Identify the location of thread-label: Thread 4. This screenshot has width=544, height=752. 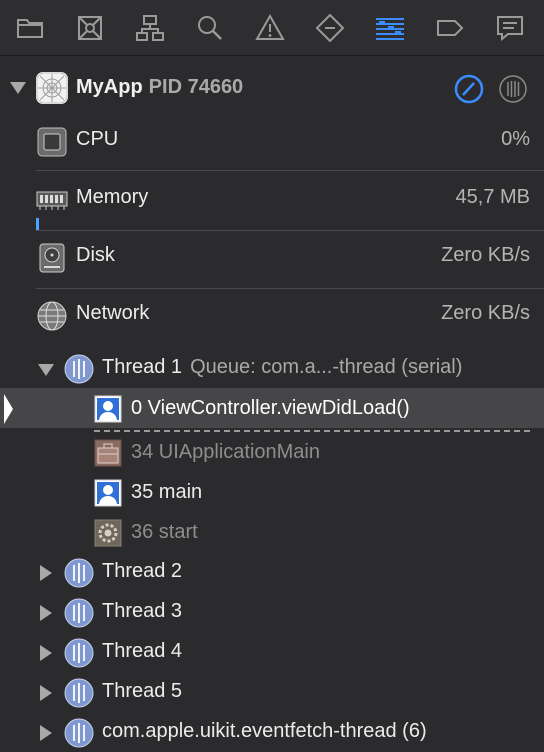
(142, 651).